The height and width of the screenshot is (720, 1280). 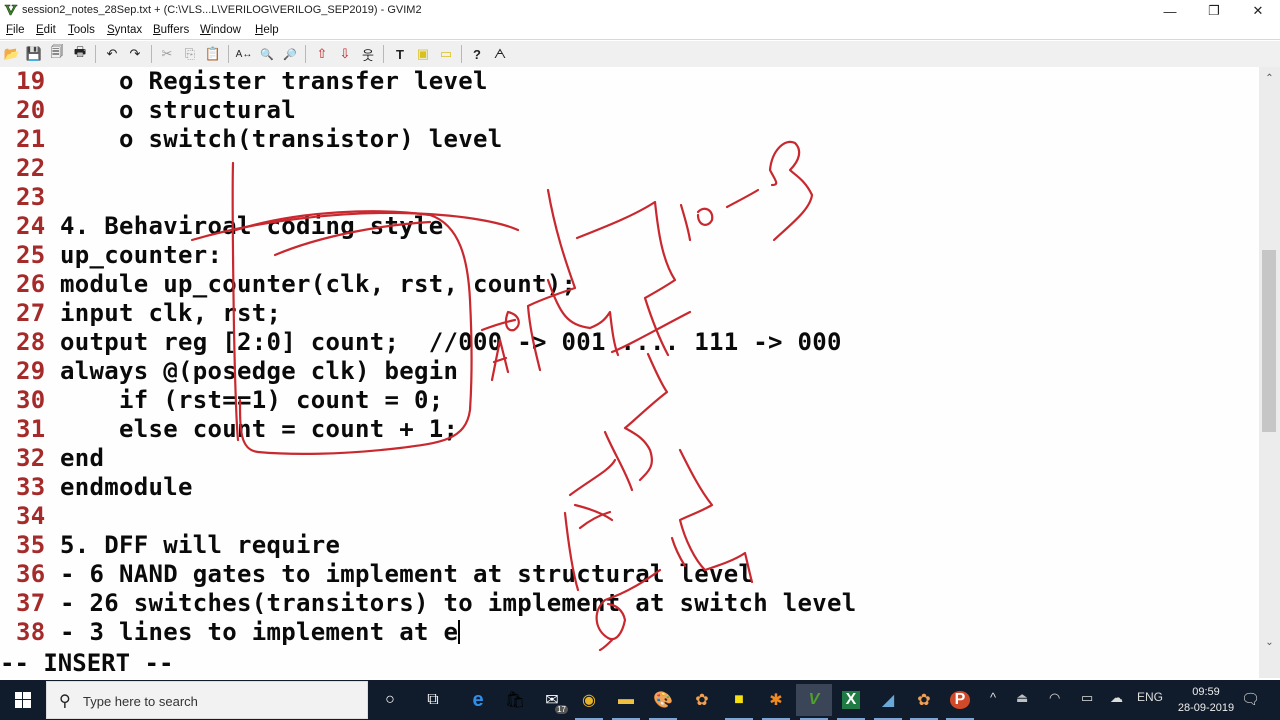 What do you see at coordinates (515, 700) in the screenshot?
I see `taskbar-store: 🛍` at bounding box center [515, 700].